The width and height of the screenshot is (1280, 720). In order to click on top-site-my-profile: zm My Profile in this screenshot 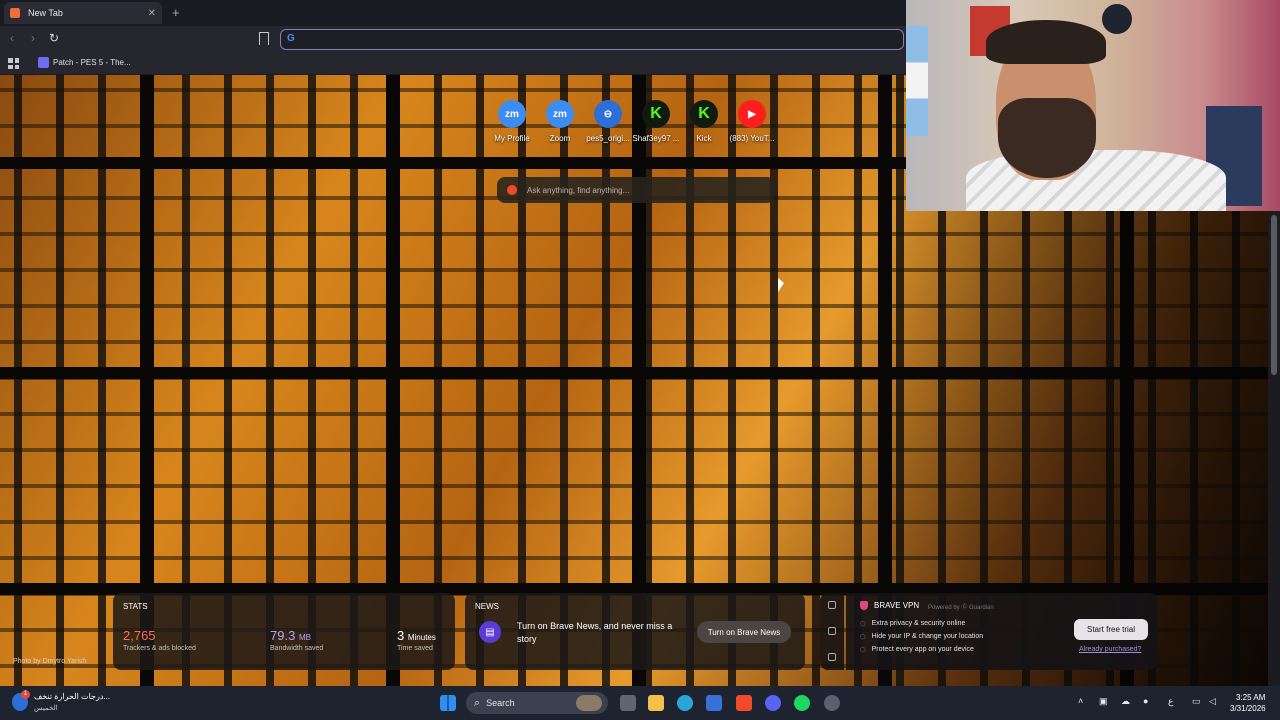, I will do `click(512, 121)`.